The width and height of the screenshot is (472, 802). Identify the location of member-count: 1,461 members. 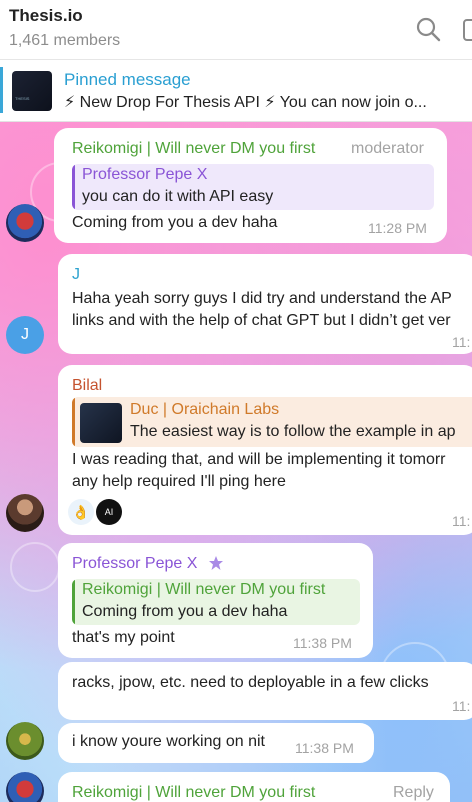
(65, 40).